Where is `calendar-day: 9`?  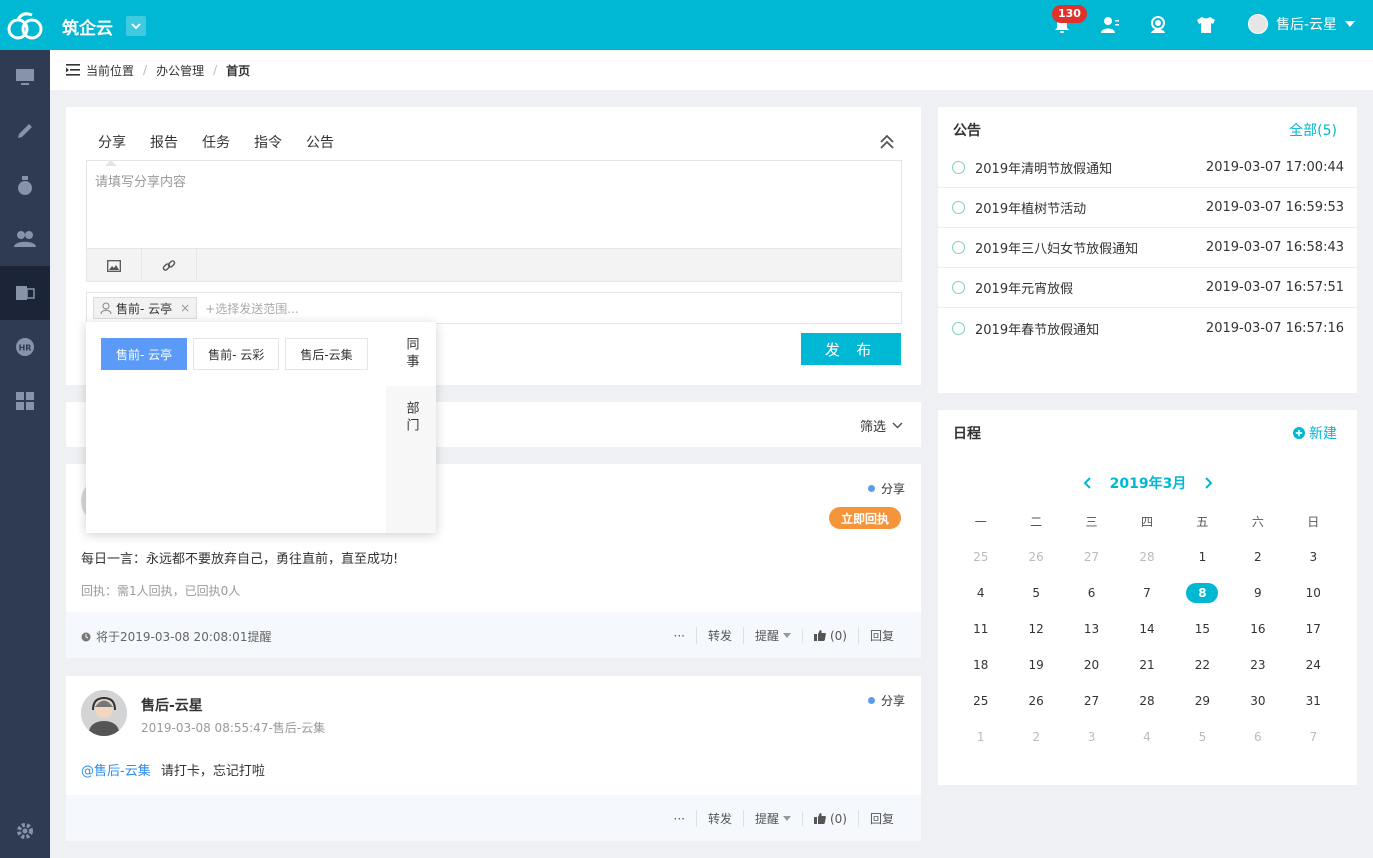 calendar-day: 9 is located at coordinates (1257, 593).